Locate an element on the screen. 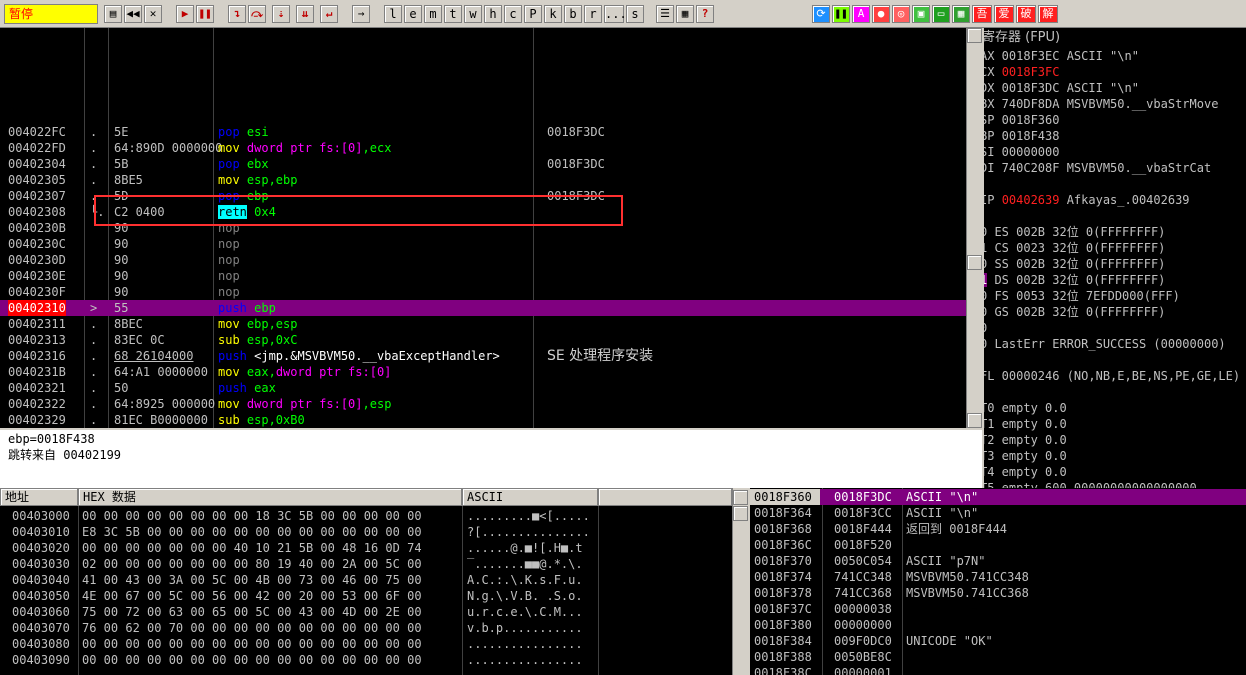 This screenshot has height=675, width=1246. register-row: BX 740DF8DA MSVBVM50.__vbaStrMove is located at coordinates (1115, 104).